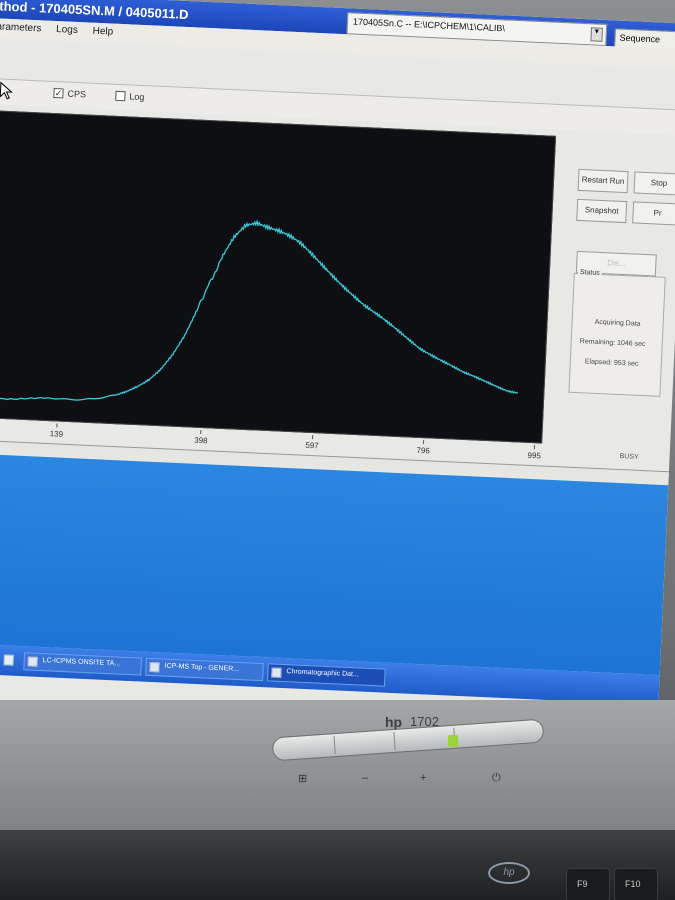  Describe the element at coordinates (429, 25) in the screenshot. I see `sample-path: 170405Sn.C -- E:\ICPCHEM\1\CALIB\` at that location.